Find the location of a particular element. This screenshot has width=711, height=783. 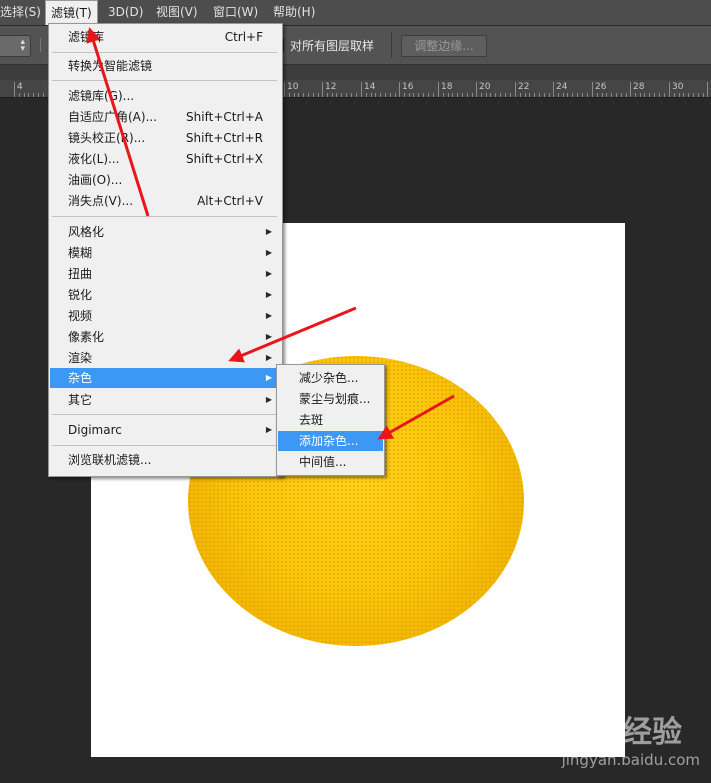

menu-item-noise: 杂色 ▶ is located at coordinates (165, 378).